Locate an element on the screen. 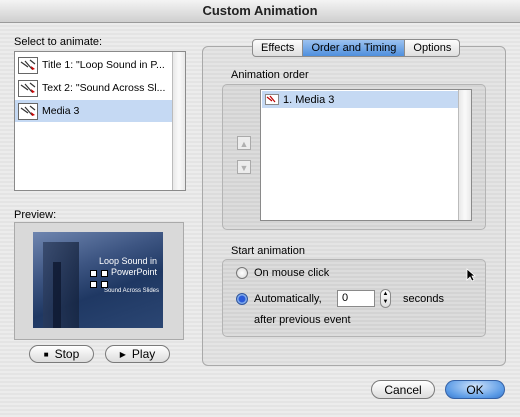 This screenshot has width=520, height=417. on-mouse-click-radio is located at coordinates (242, 273).